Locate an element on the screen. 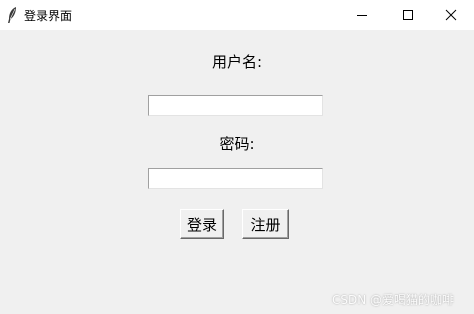 This screenshot has height=314, width=474. login-button: 登录 is located at coordinates (202, 224).